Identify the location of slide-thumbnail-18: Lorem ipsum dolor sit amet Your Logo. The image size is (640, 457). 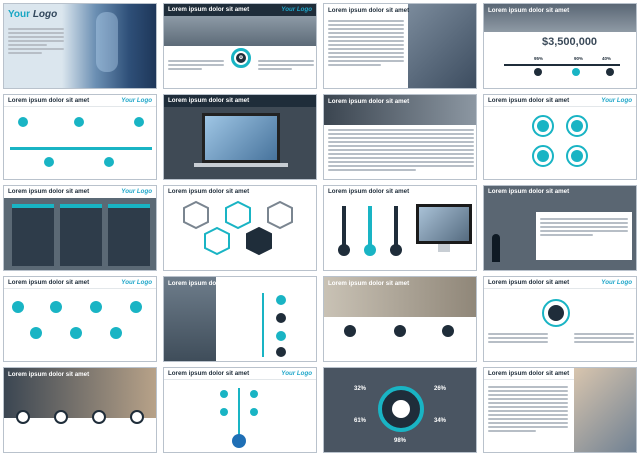
(240, 410).